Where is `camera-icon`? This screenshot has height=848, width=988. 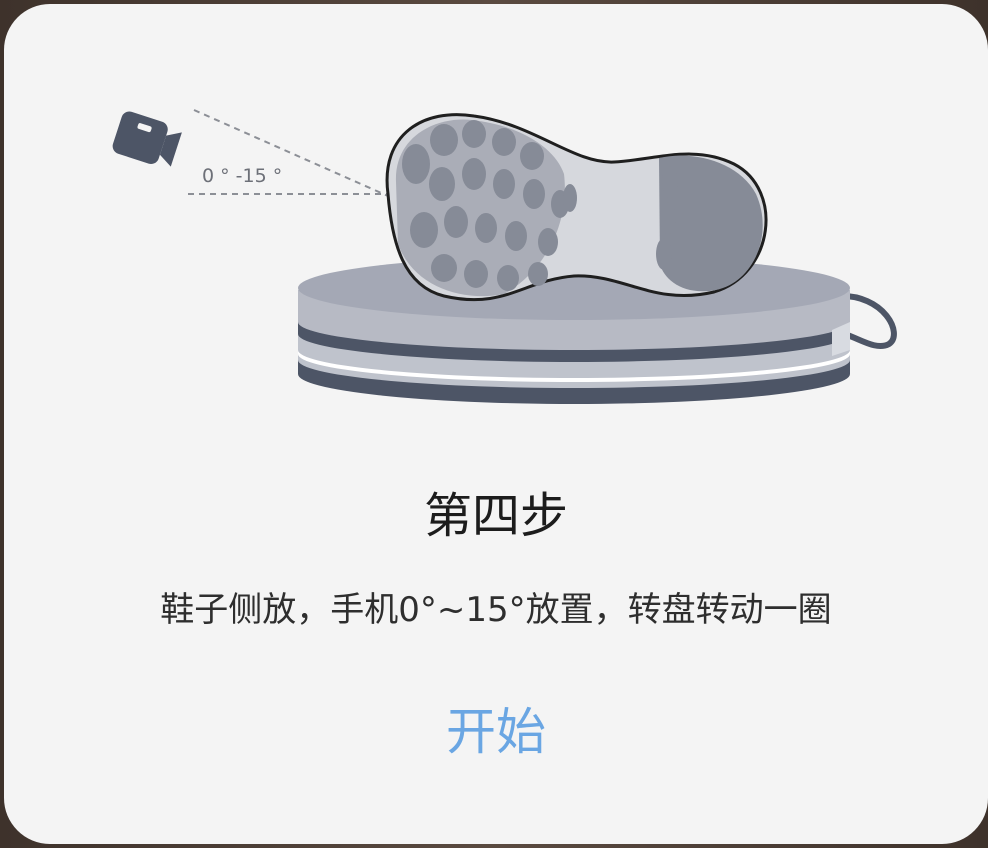 camera-icon is located at coordinates (147, 139).